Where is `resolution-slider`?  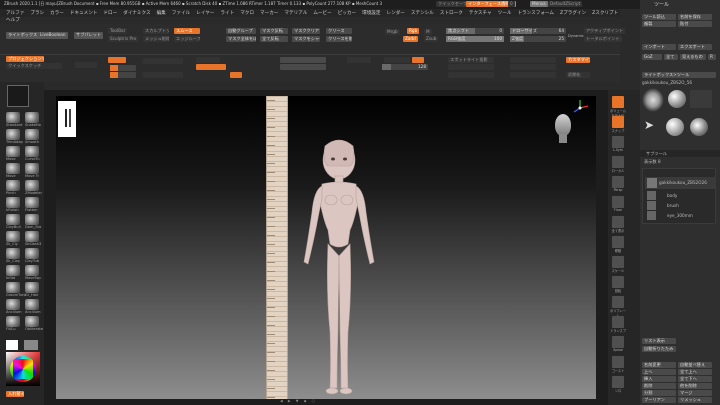
resolution-slider is located at coordinates (123, 68).